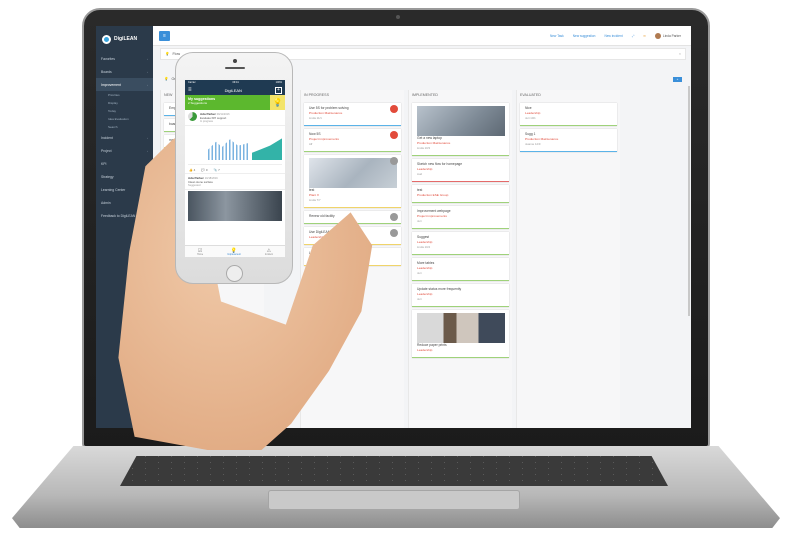 This screenshot has width=787, height=549. I want to click on item-status: In progress, so click(206, 121).